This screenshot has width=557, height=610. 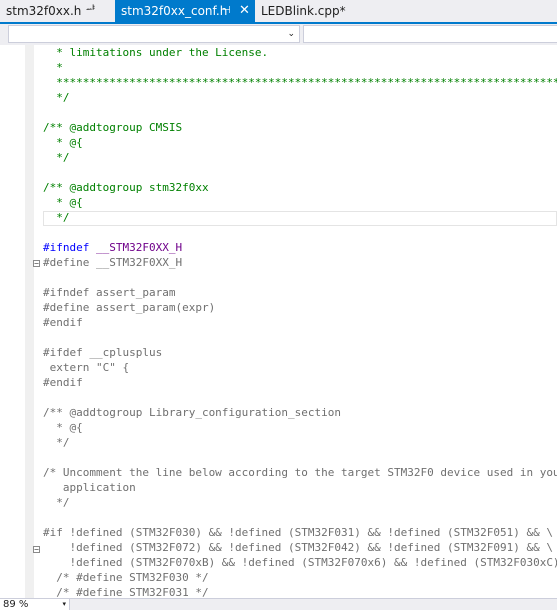 I want to click on editor-status-bar: 89 % ▾, so click(x=278, y=604).